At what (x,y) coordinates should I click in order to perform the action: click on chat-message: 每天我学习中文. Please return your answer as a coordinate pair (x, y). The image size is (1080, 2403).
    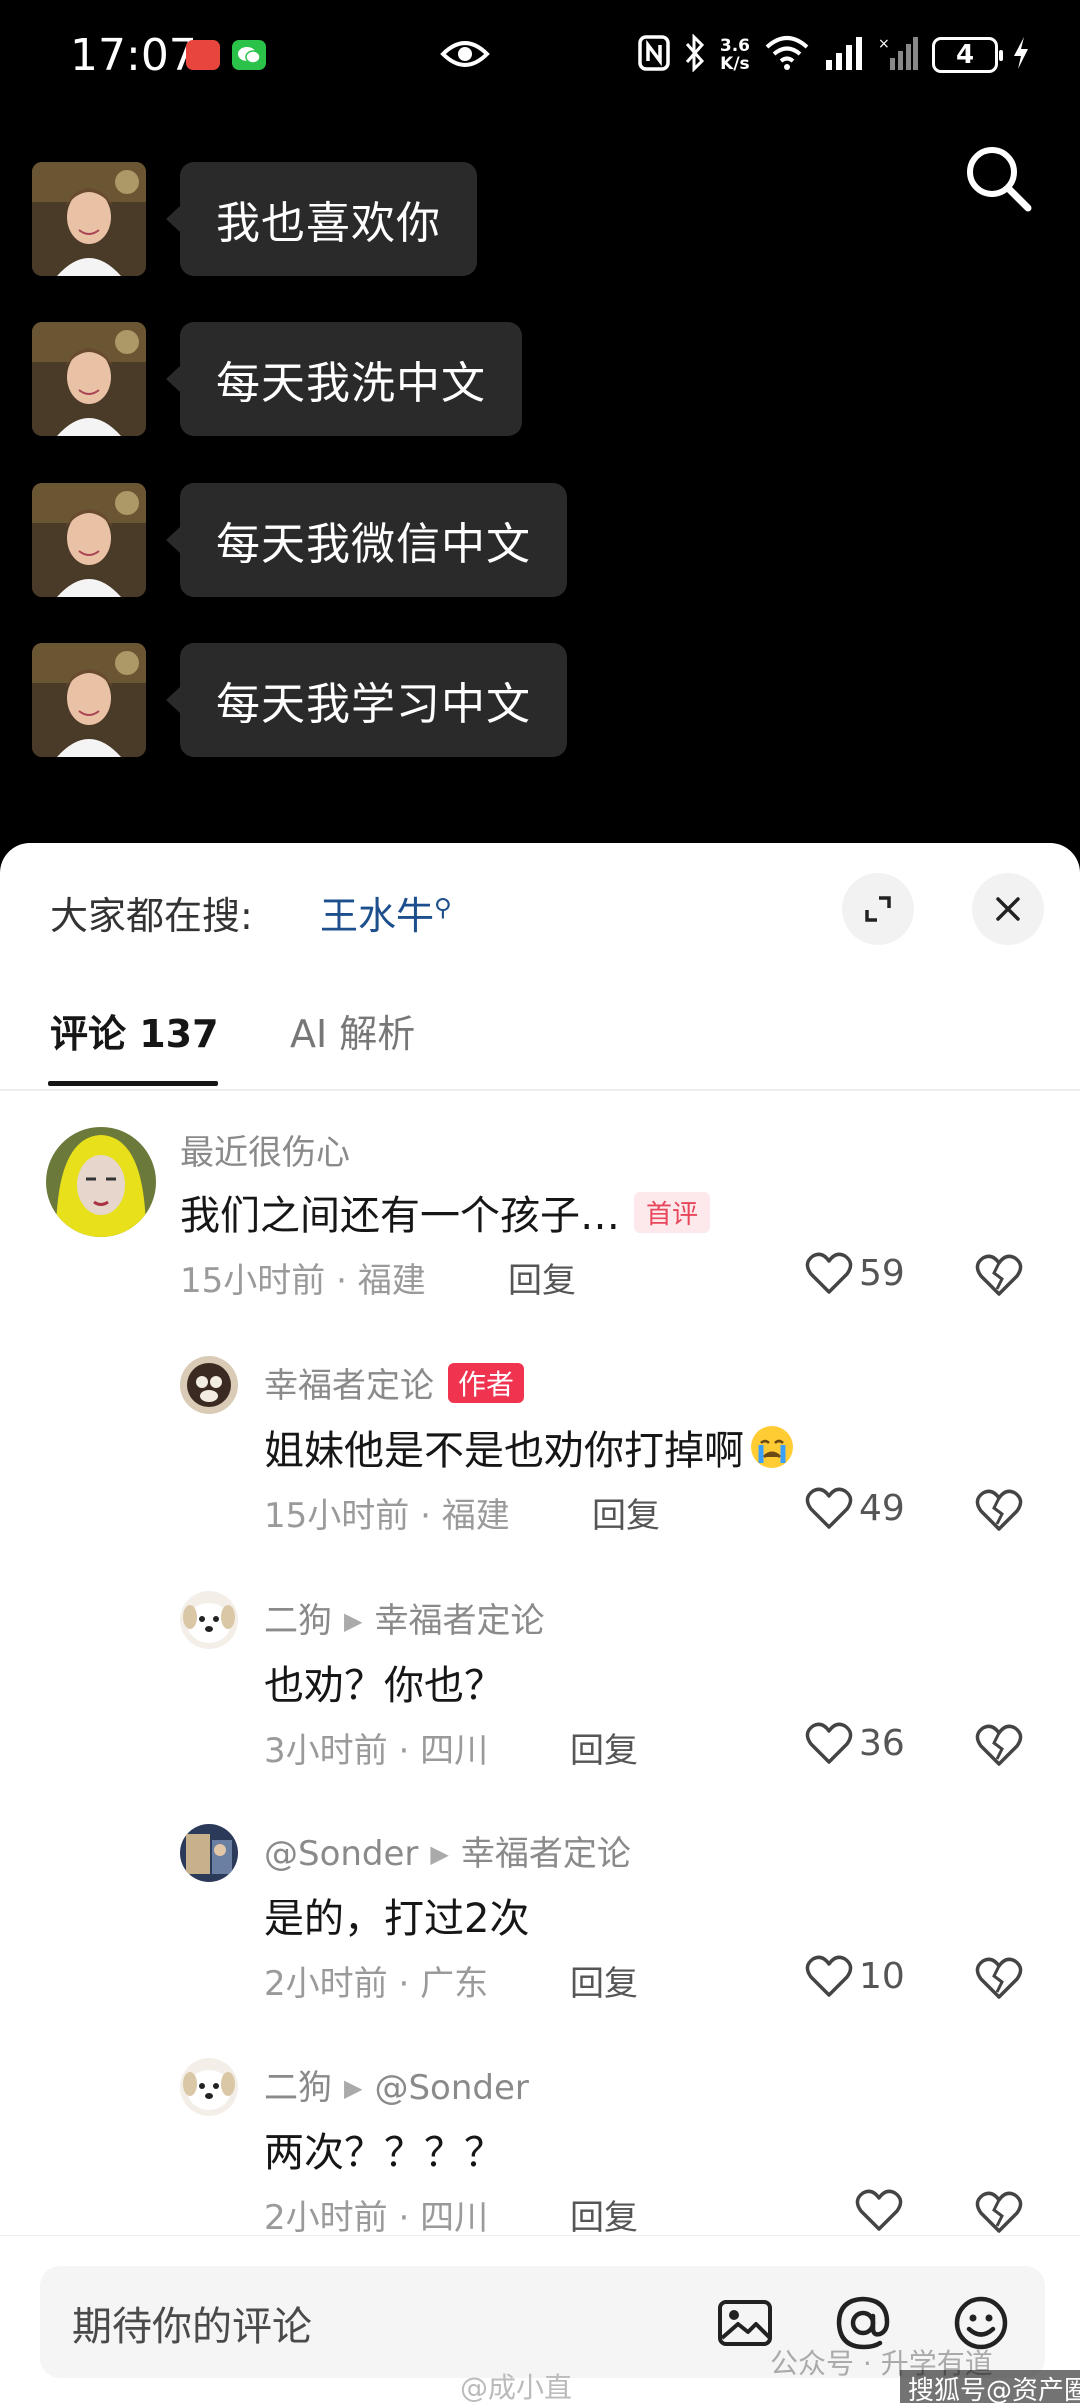
    Looking at the image, I should click on (299, 700).